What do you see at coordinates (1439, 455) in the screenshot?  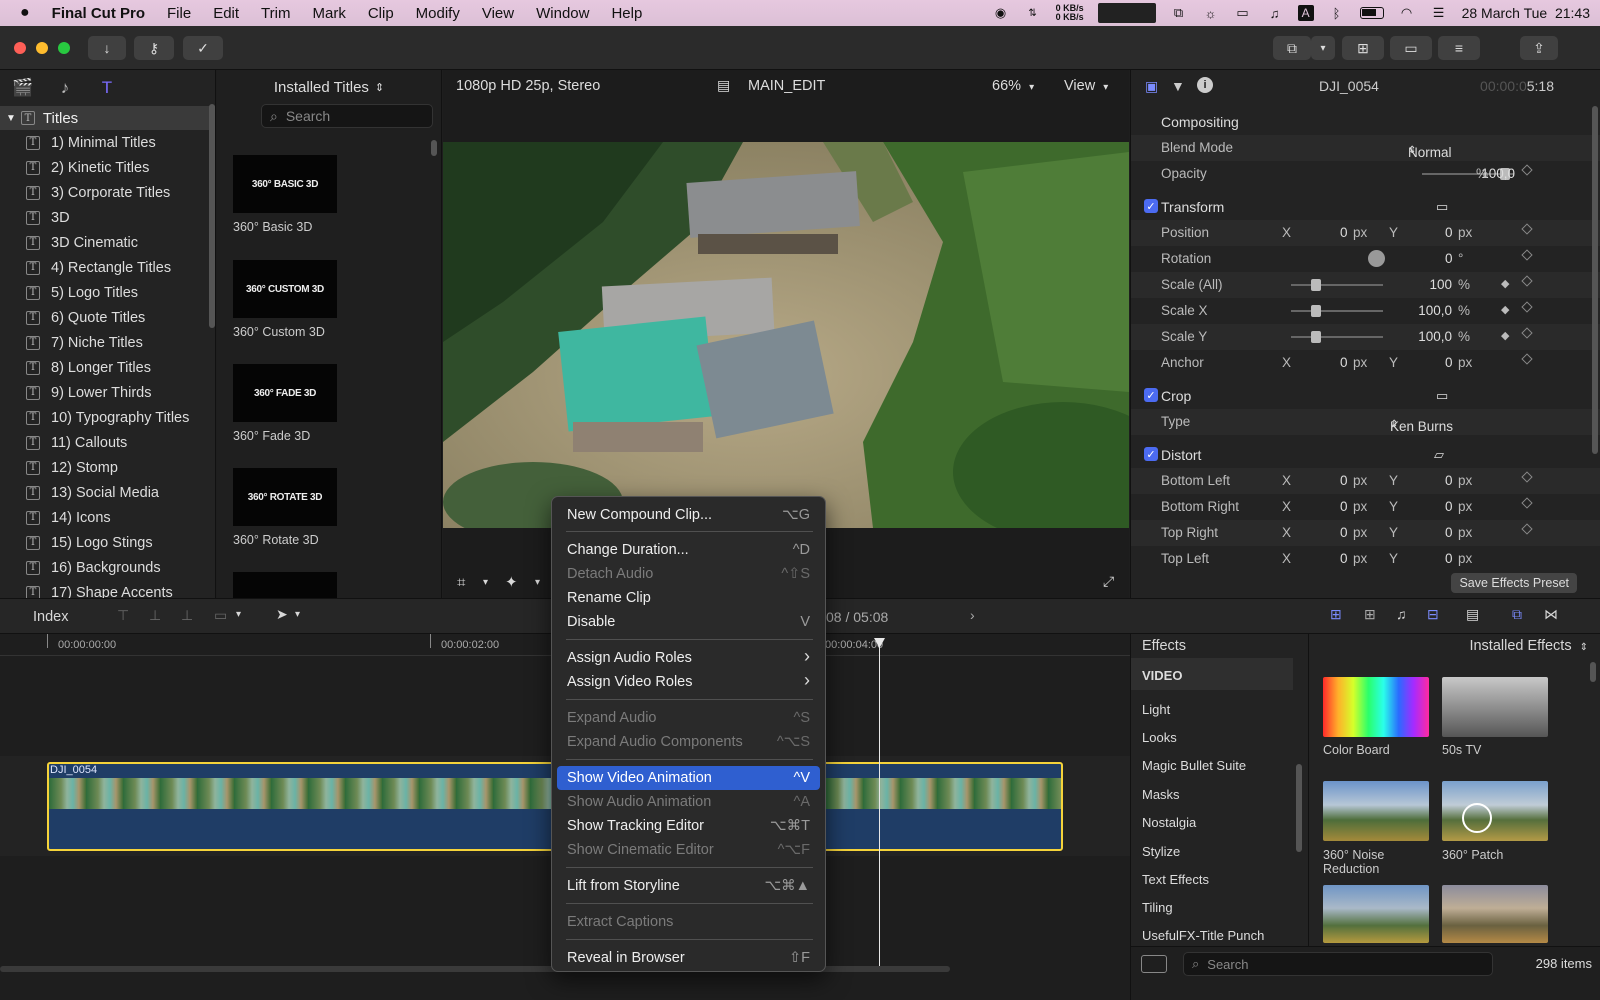 I see `distort-onscreen-icon: ▱` at bounding box center [1439, 455].